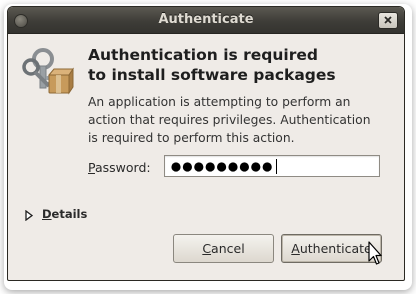 Image resolution: width=416 pixels, height=294 pixels. I want to click on cancel-label: ancel, so click(228, 248).